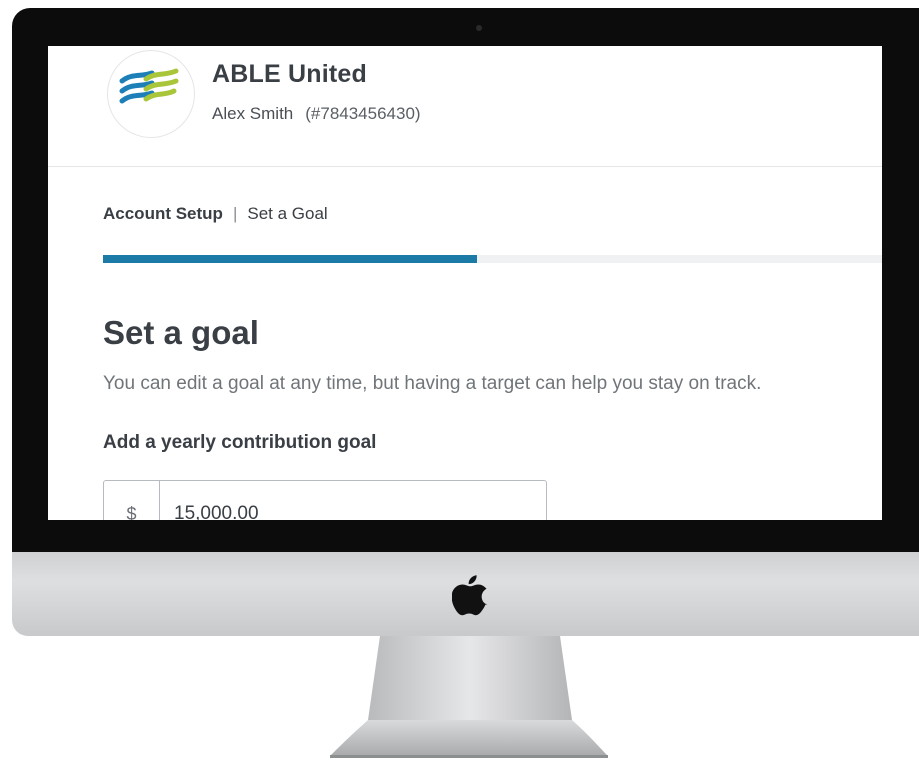 This screenshot has height=762, width=919. I want to click on org-name: ABLE United, so click(289, 74).